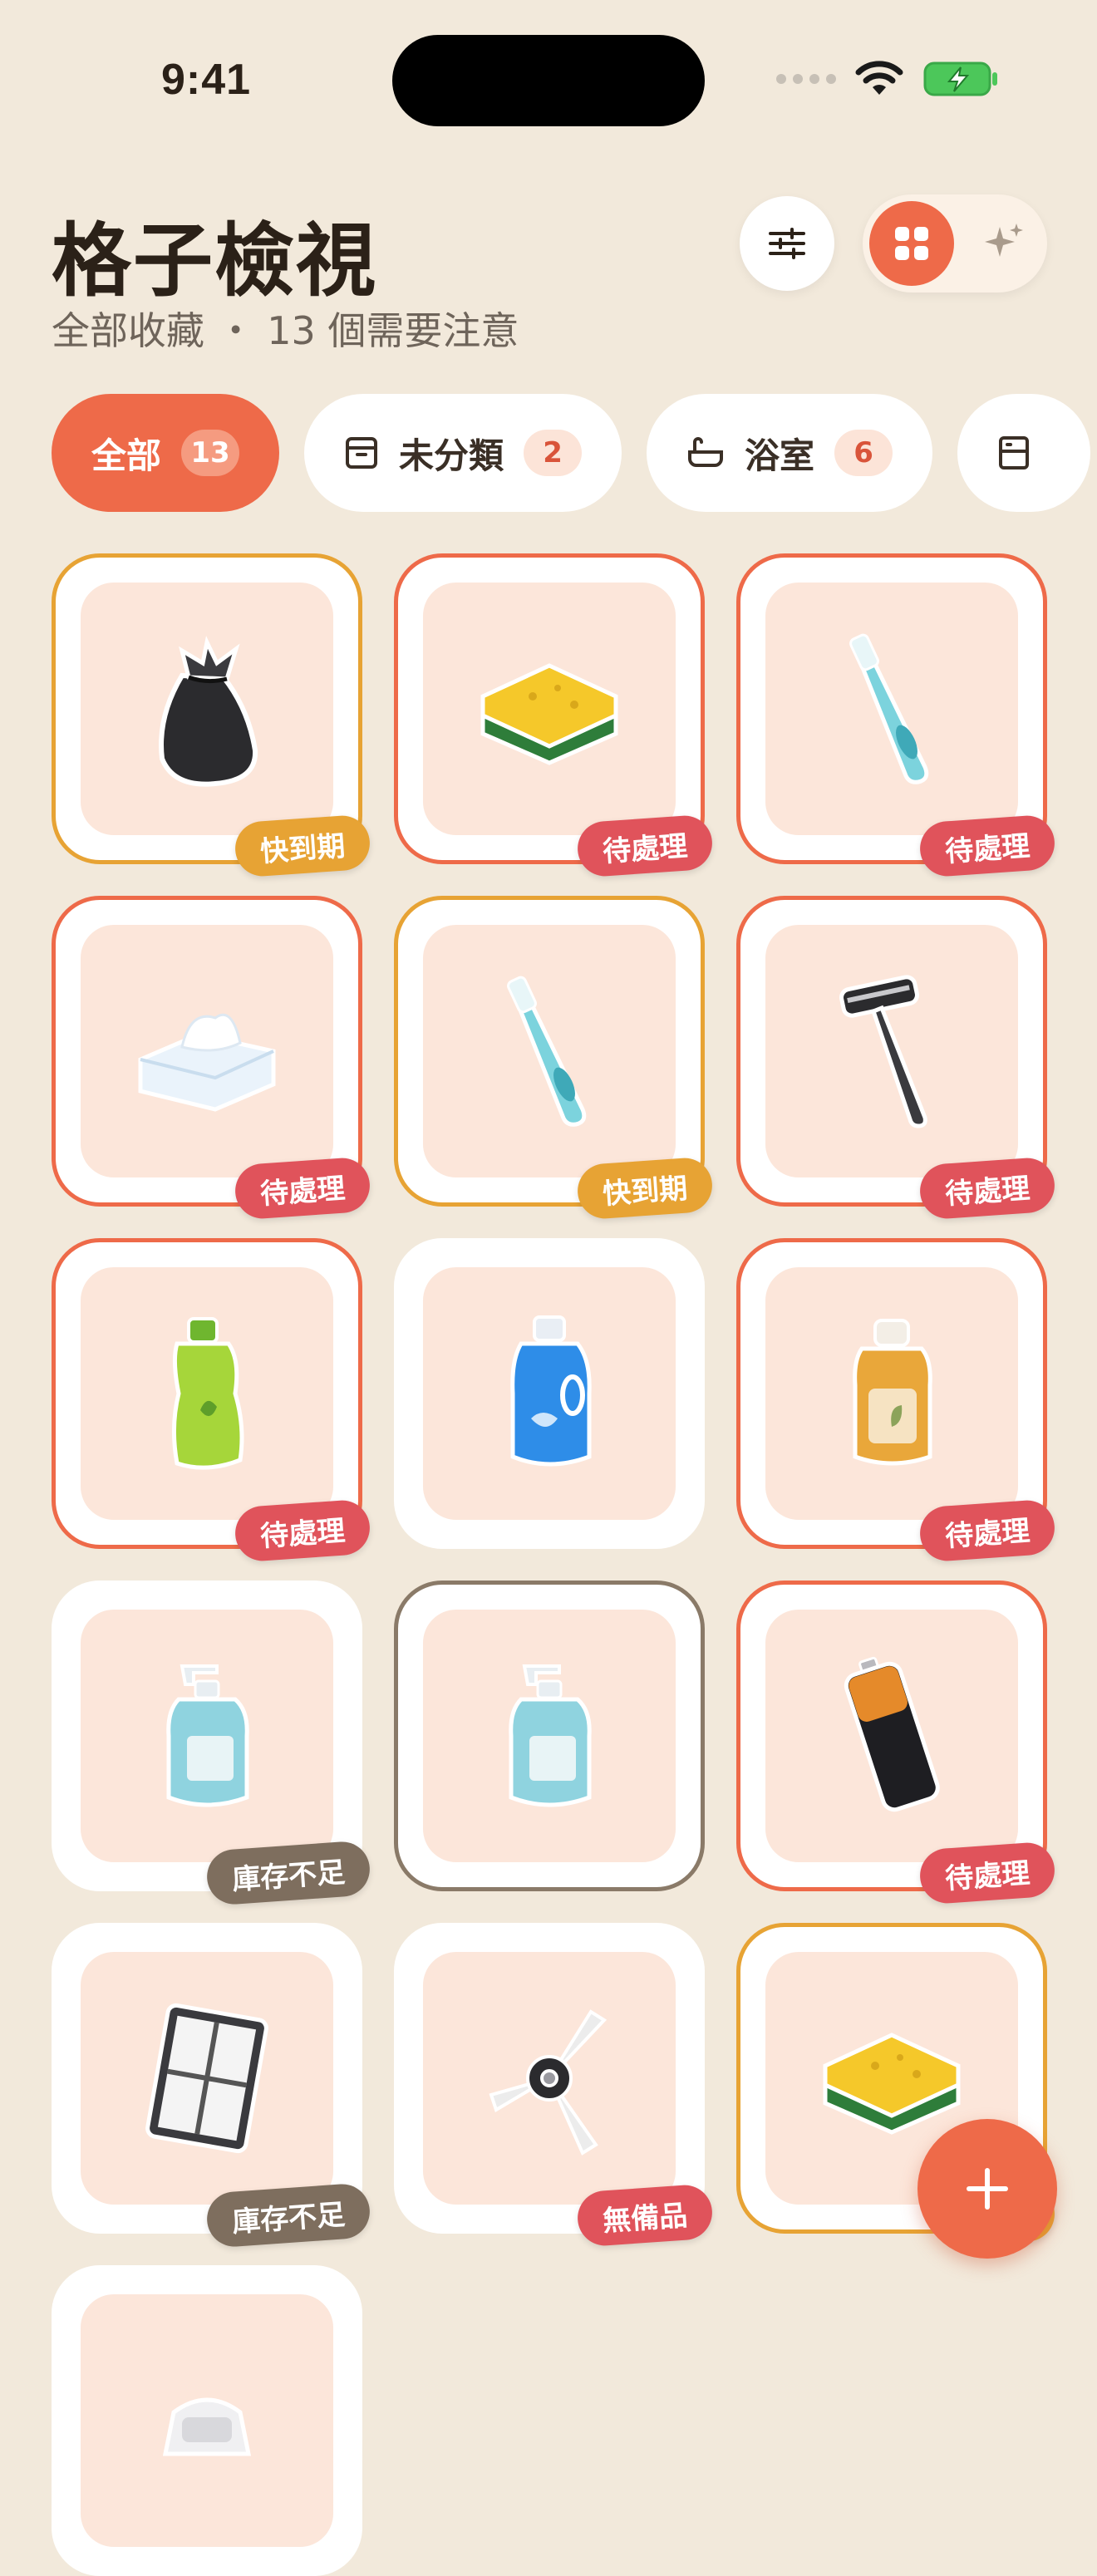 This screenshot has width=1097, height=2576. I want to click on status-badge: 無備品, so click(645, 2216).